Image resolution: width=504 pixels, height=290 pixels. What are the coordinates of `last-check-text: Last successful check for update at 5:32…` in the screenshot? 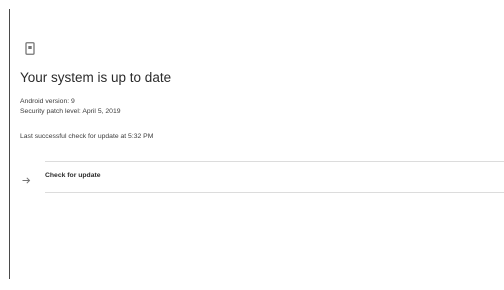 It's located at (87, 136).